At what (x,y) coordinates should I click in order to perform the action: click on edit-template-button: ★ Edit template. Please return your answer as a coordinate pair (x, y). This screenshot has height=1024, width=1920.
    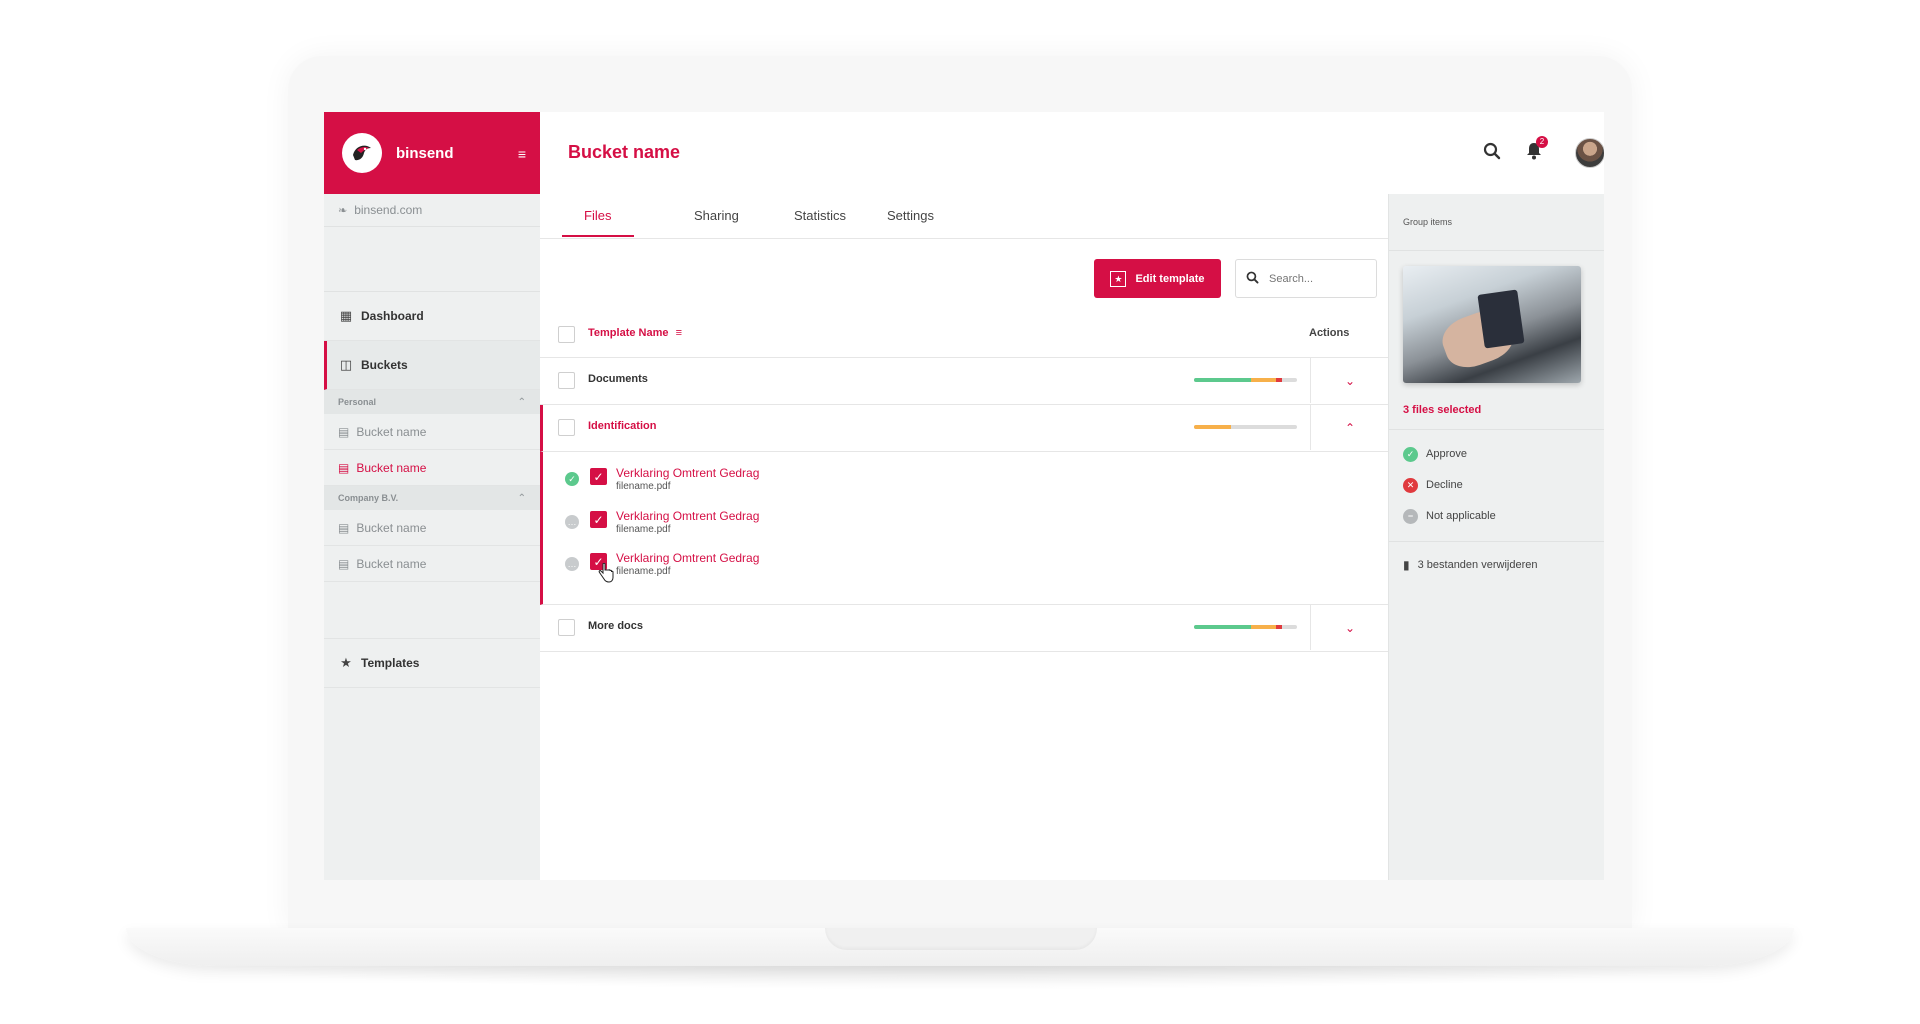
    Looking at the image, I should click on (1157, 278).